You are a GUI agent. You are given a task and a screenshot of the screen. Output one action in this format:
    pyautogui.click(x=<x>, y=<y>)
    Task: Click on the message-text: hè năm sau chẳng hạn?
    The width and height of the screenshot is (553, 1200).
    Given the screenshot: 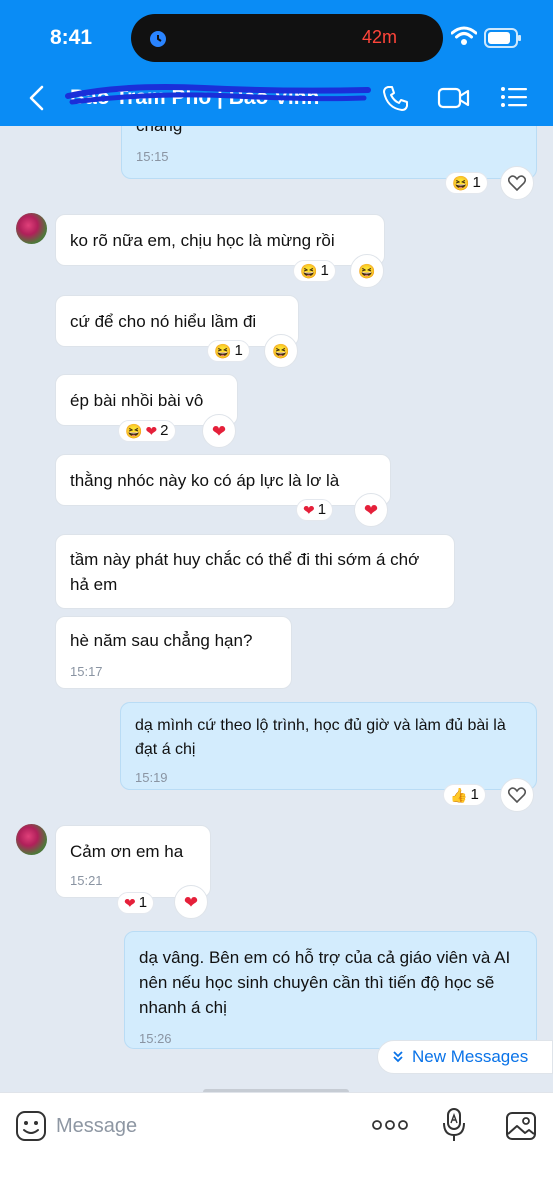 What is the action you would take?
    pyautogui.click(x=161, y=640)
    